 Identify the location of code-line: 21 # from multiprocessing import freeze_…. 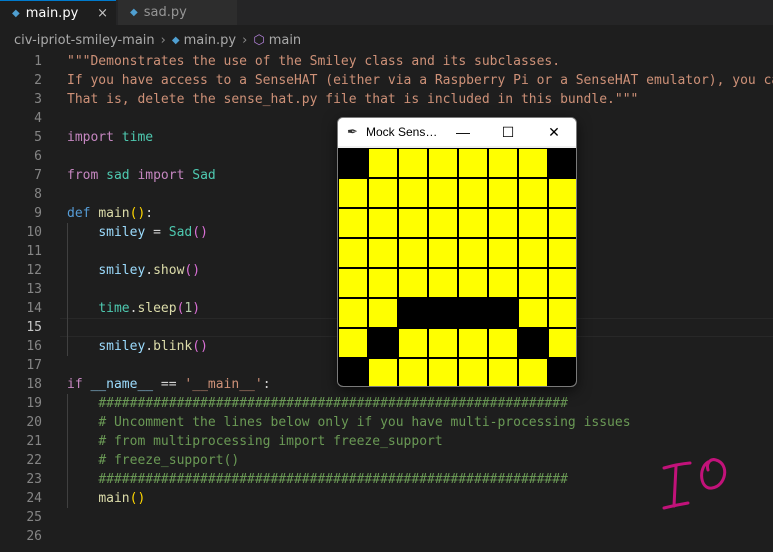
(386, 441).